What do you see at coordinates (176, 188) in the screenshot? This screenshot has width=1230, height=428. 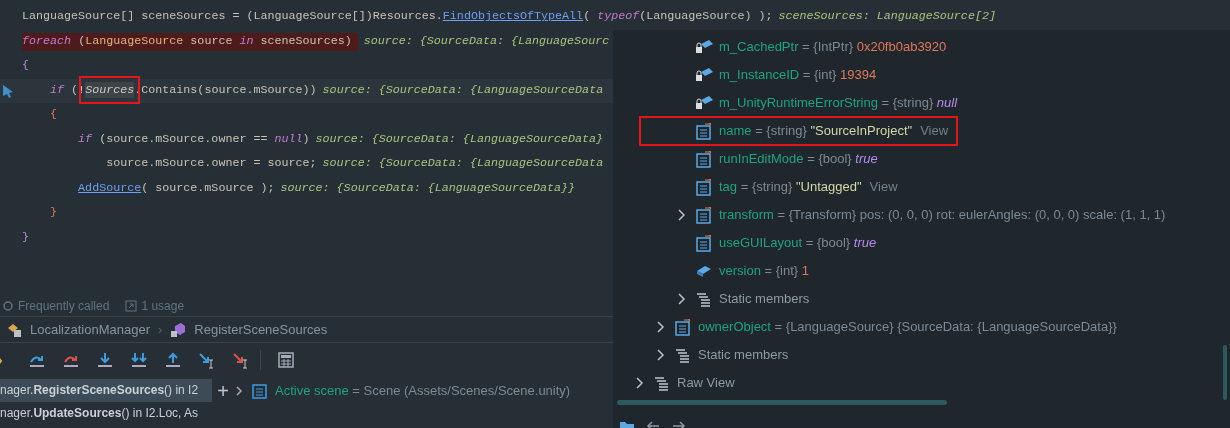 I see `code-line: AddSource( source.mSource );` at bounding box center [176, 188].